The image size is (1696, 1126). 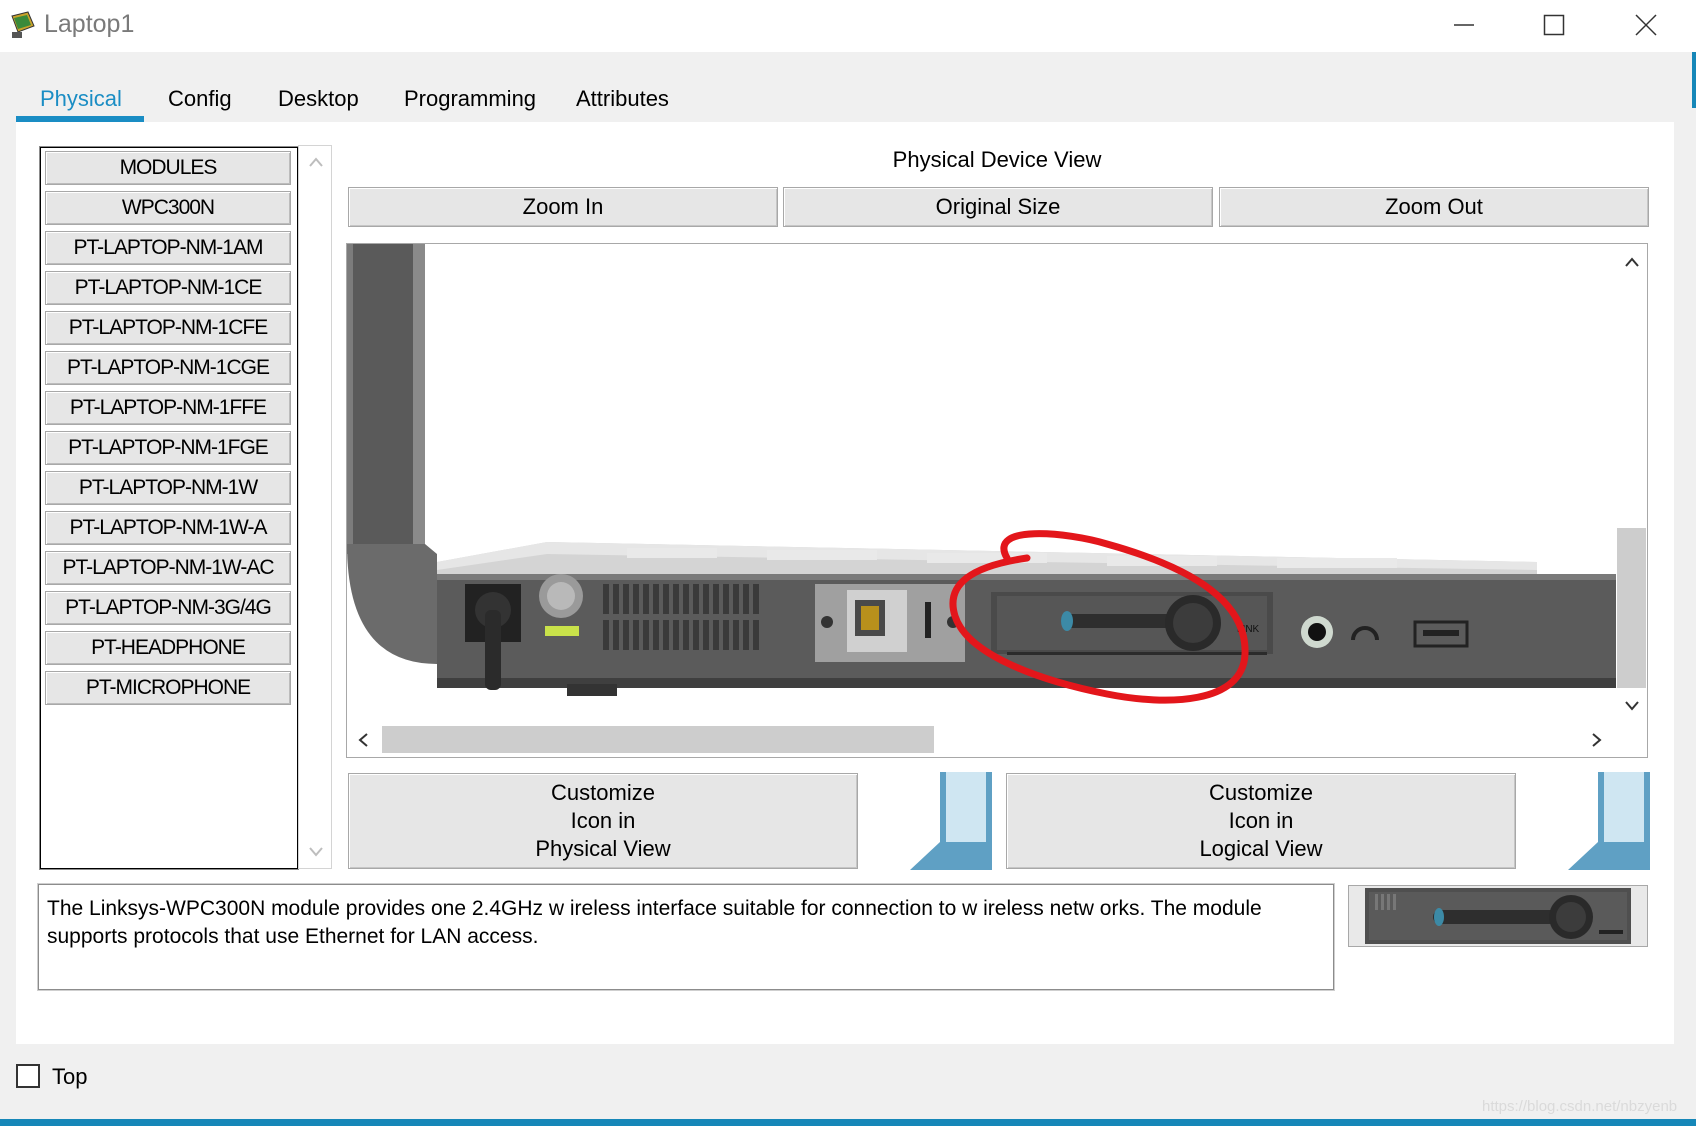 I want to click on module-item: PT-HEADPHONE, so click(x=168, y=648).